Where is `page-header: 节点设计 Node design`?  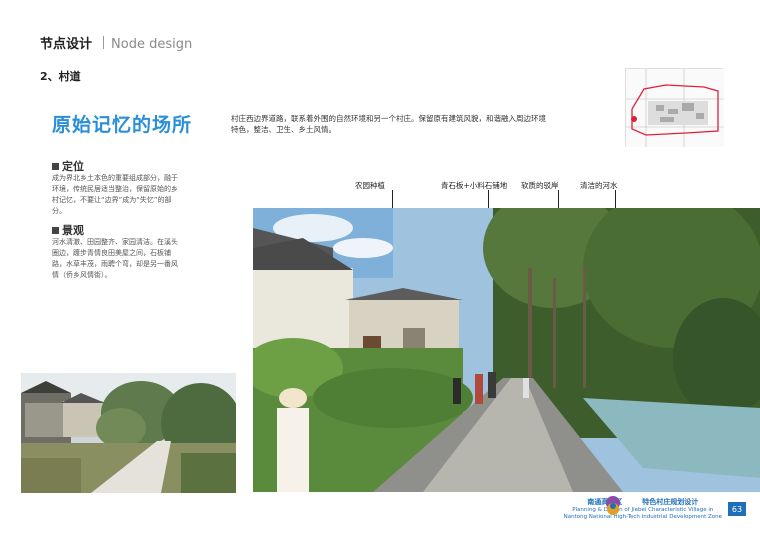
page-header: 节点设计 Node design is located at coordinates (116, 42).